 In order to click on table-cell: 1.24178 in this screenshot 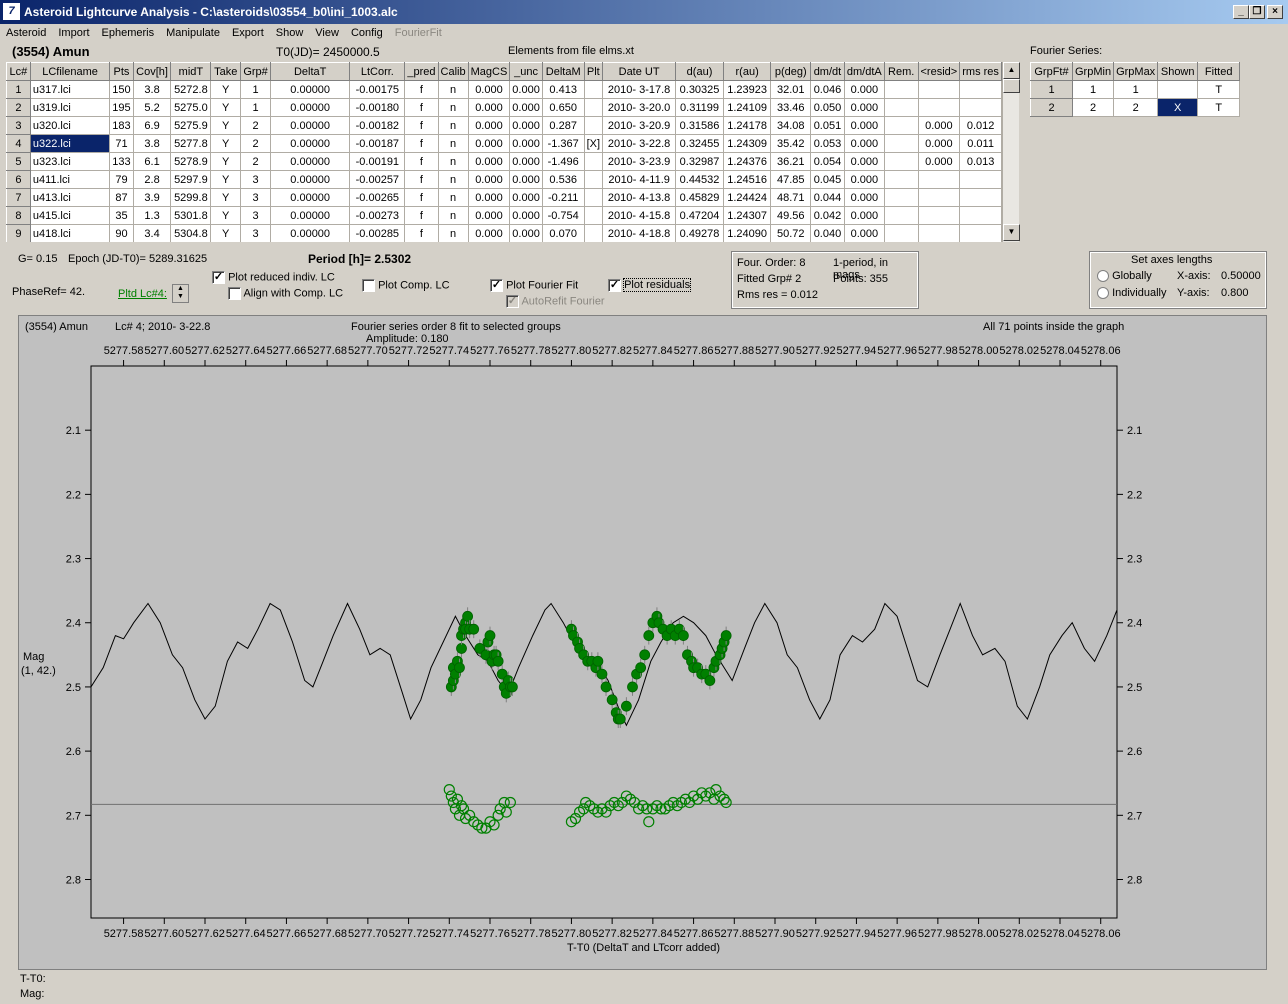, I will do `click(747, 125)`.